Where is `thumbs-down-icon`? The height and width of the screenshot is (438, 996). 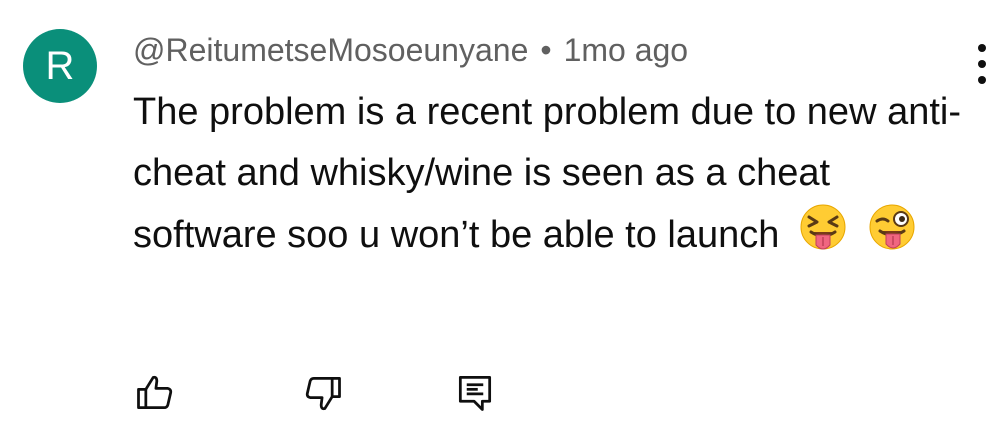
thumbs-down-icon is located at coordinates (323, 393).